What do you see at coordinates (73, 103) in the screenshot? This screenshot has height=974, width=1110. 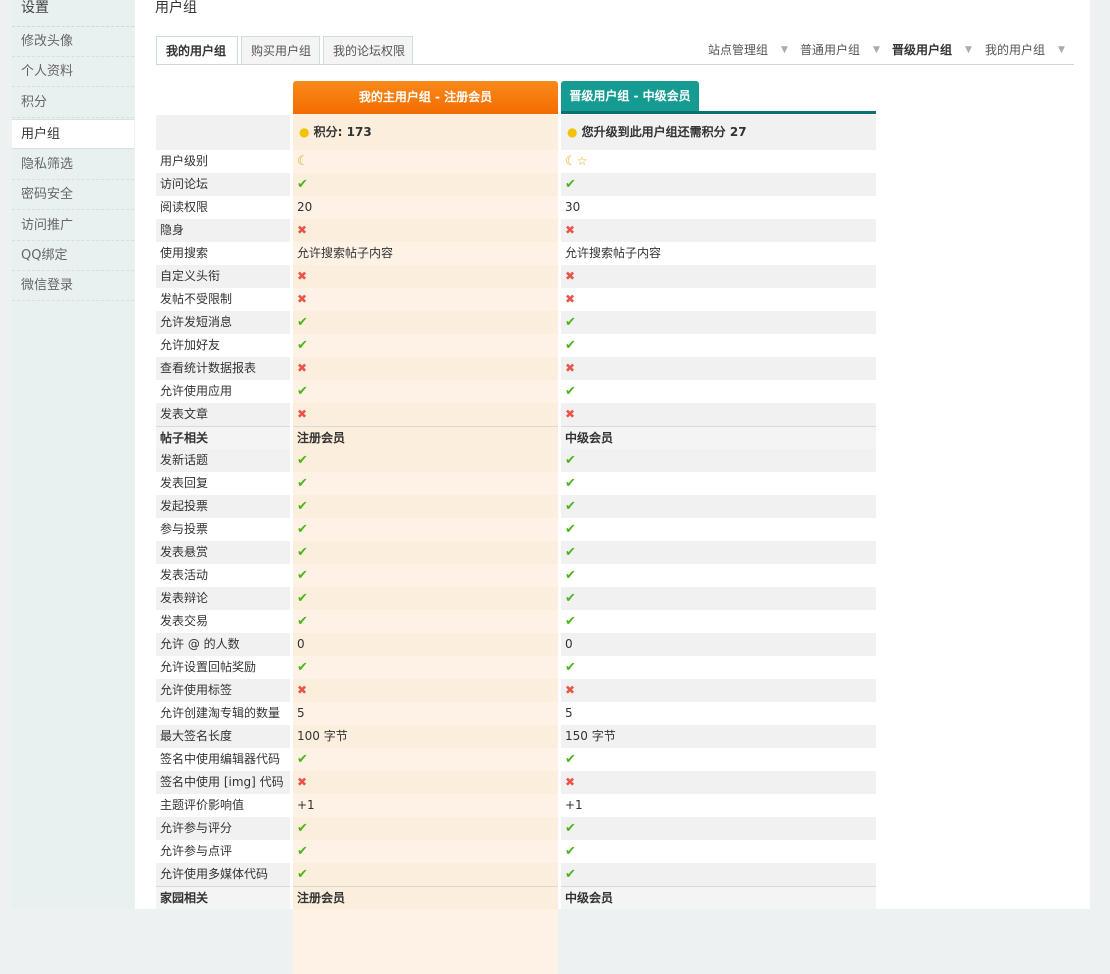 I see `sidebar-item: 积分` at bounding box center [73, 103].